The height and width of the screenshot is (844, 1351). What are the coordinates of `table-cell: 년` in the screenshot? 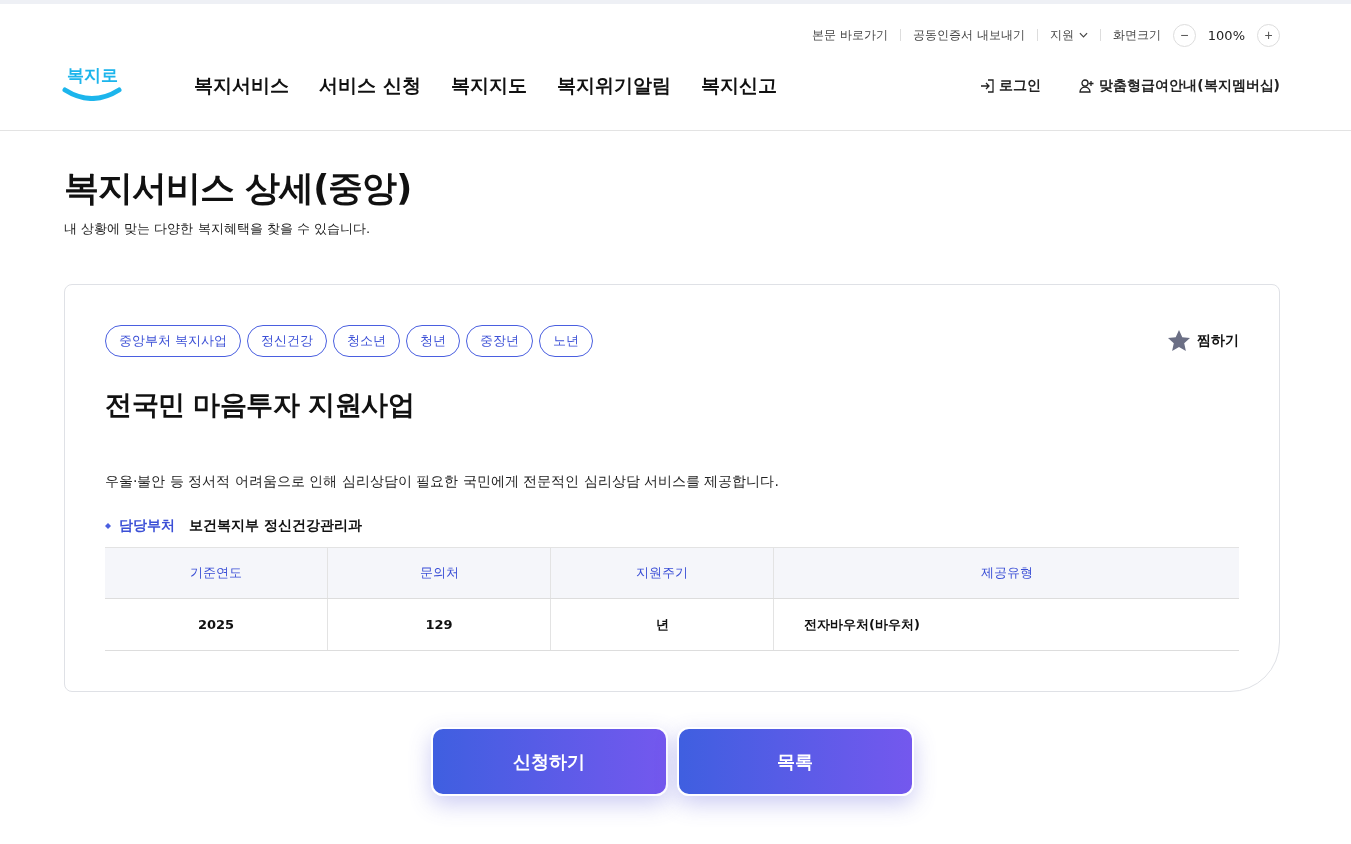 It's located at (662, 624).